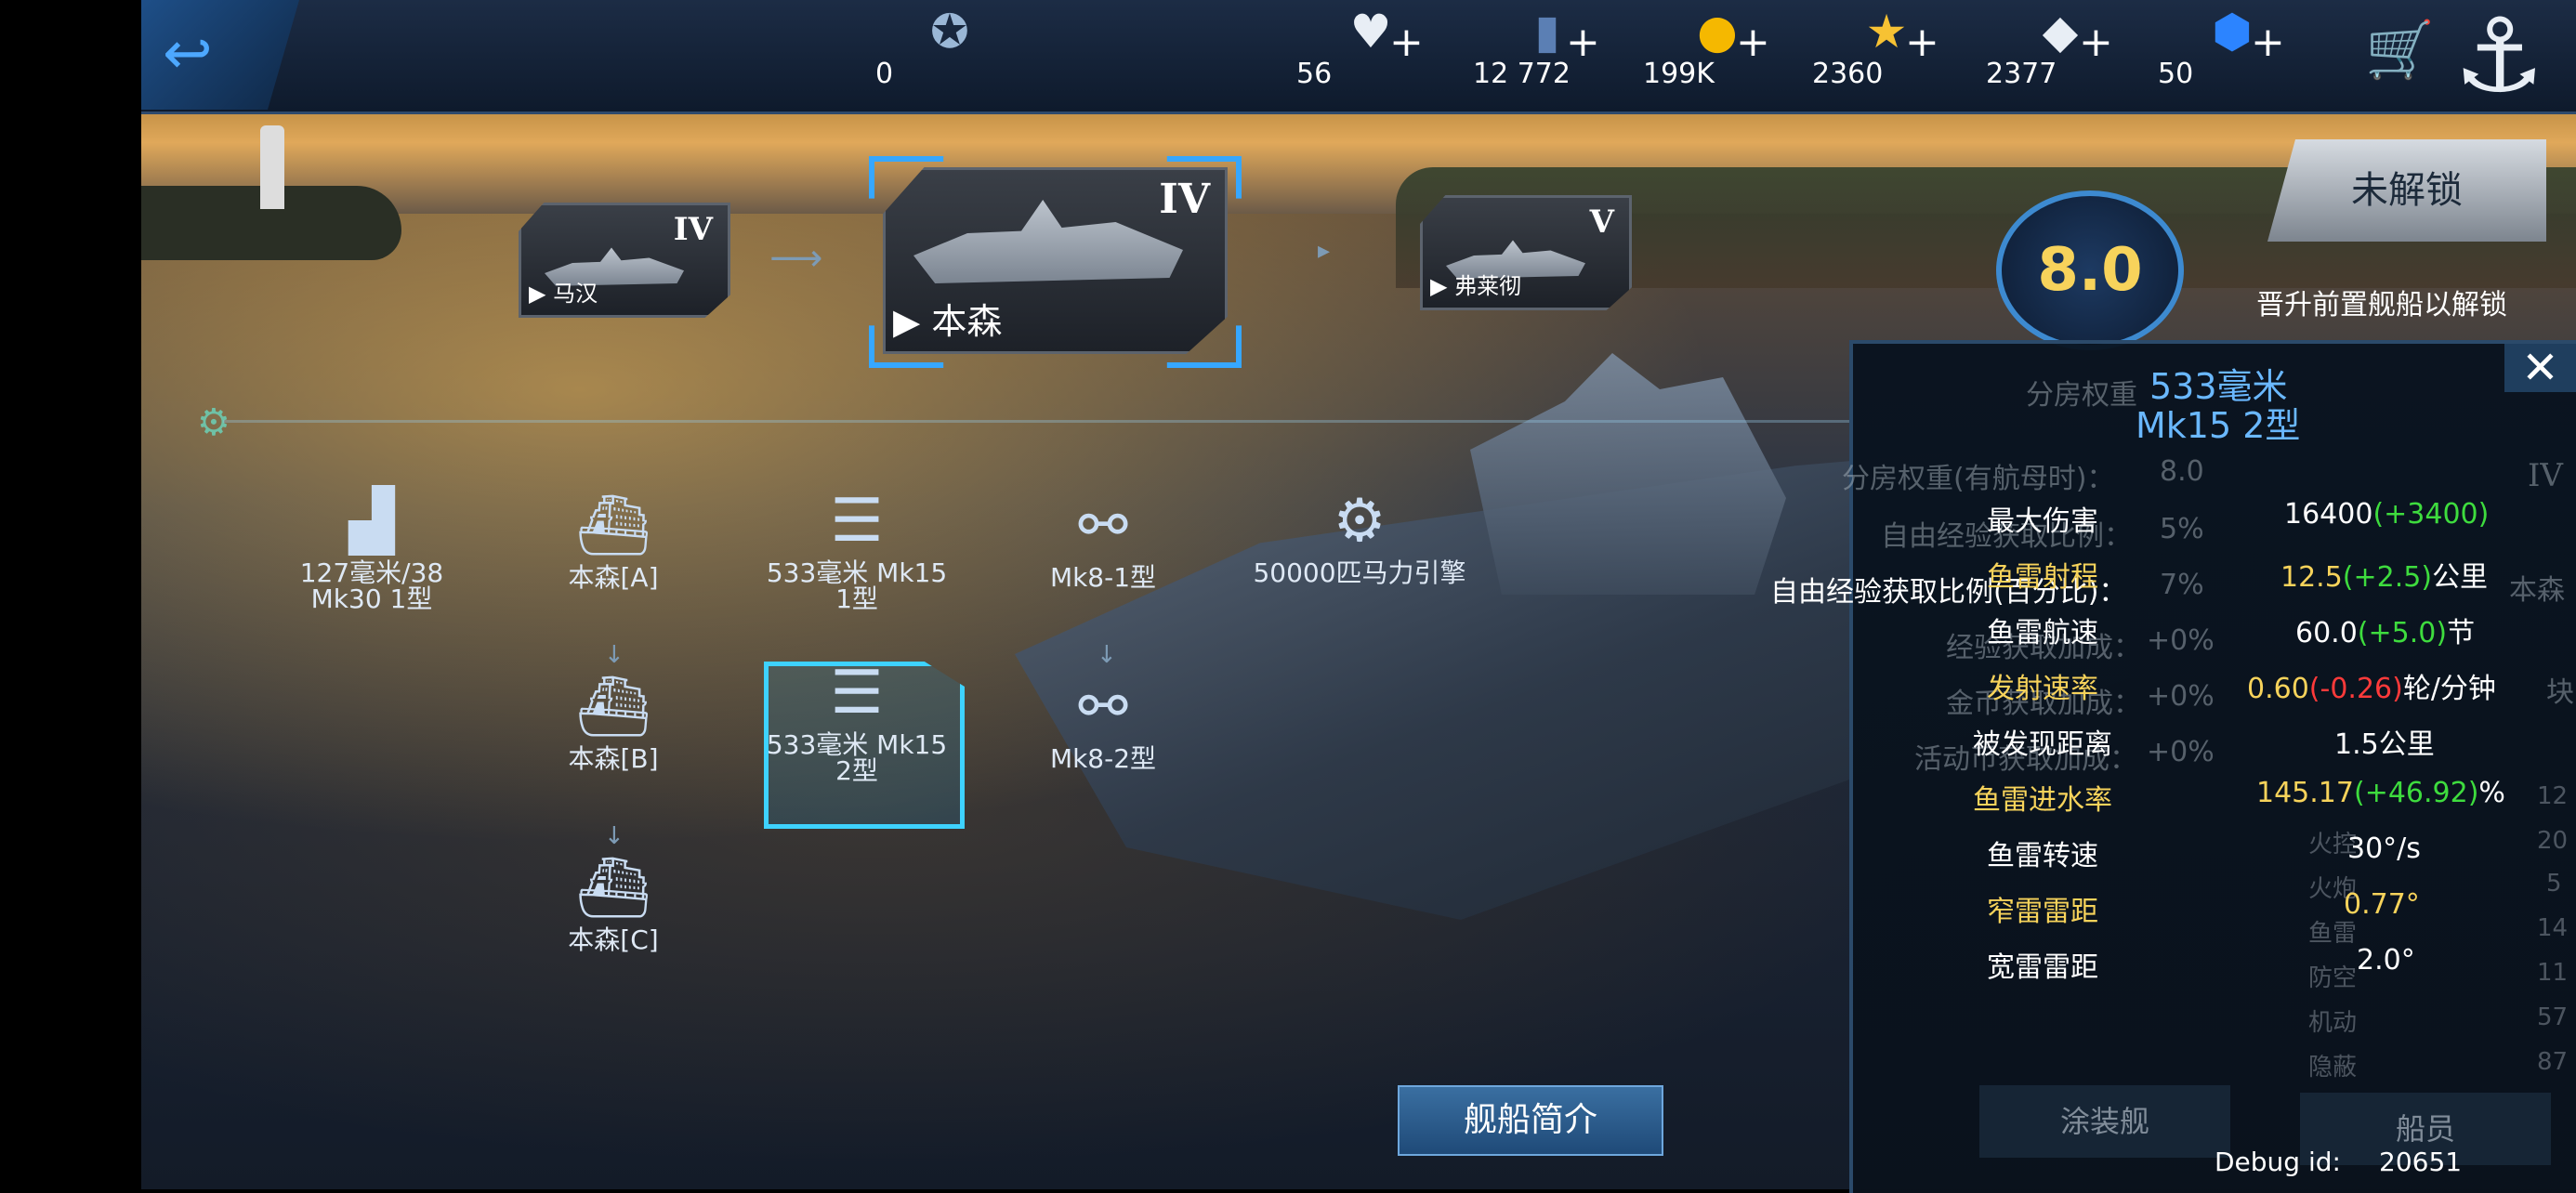 The width and height of the screenshot is (2576, 1193). I want to click on panel-subtitle: Mk15 2型, so click(2218, 425).